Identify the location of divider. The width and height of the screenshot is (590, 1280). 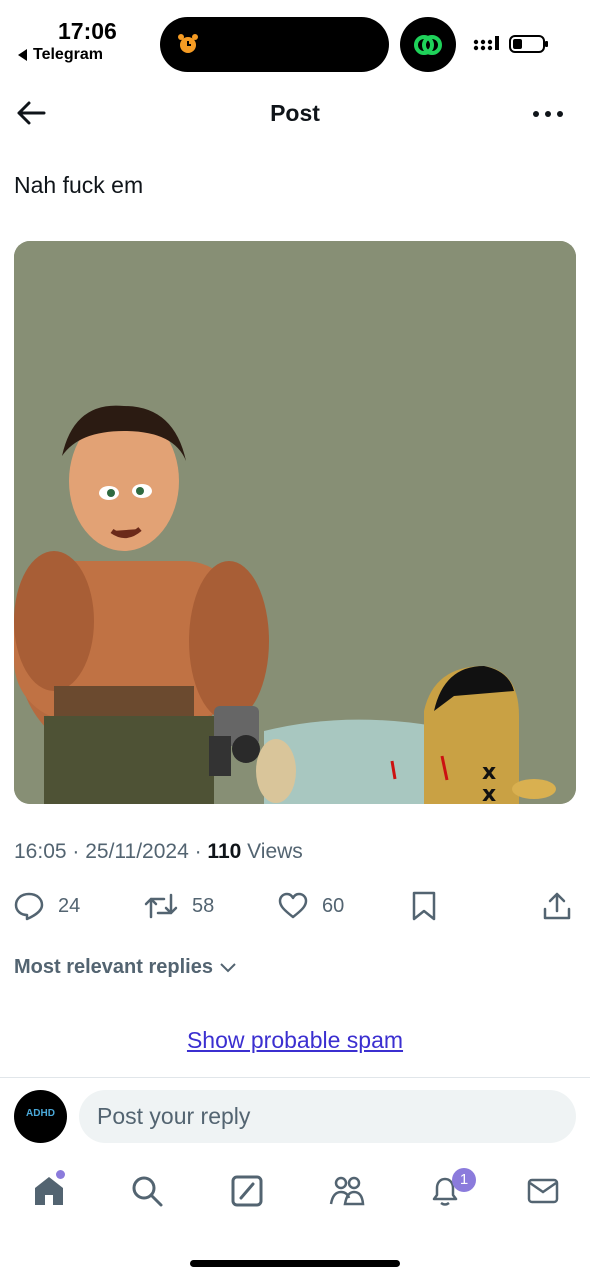
(295, 1077).